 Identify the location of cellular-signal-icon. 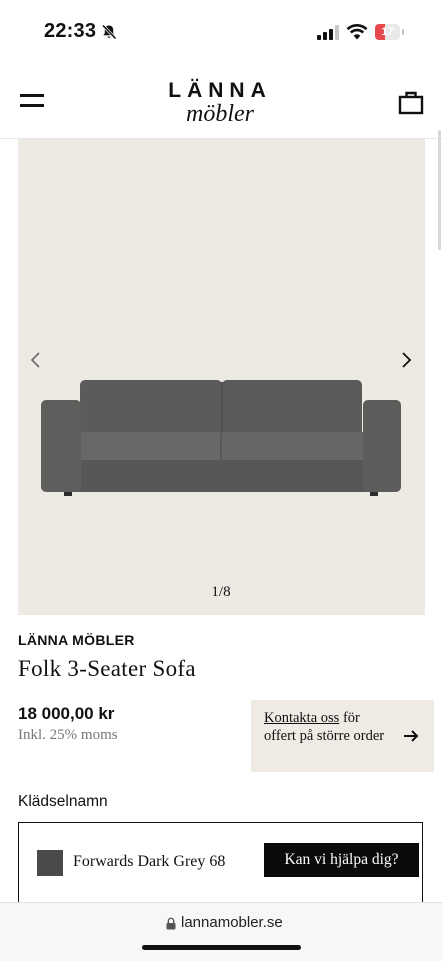
(328, 32).